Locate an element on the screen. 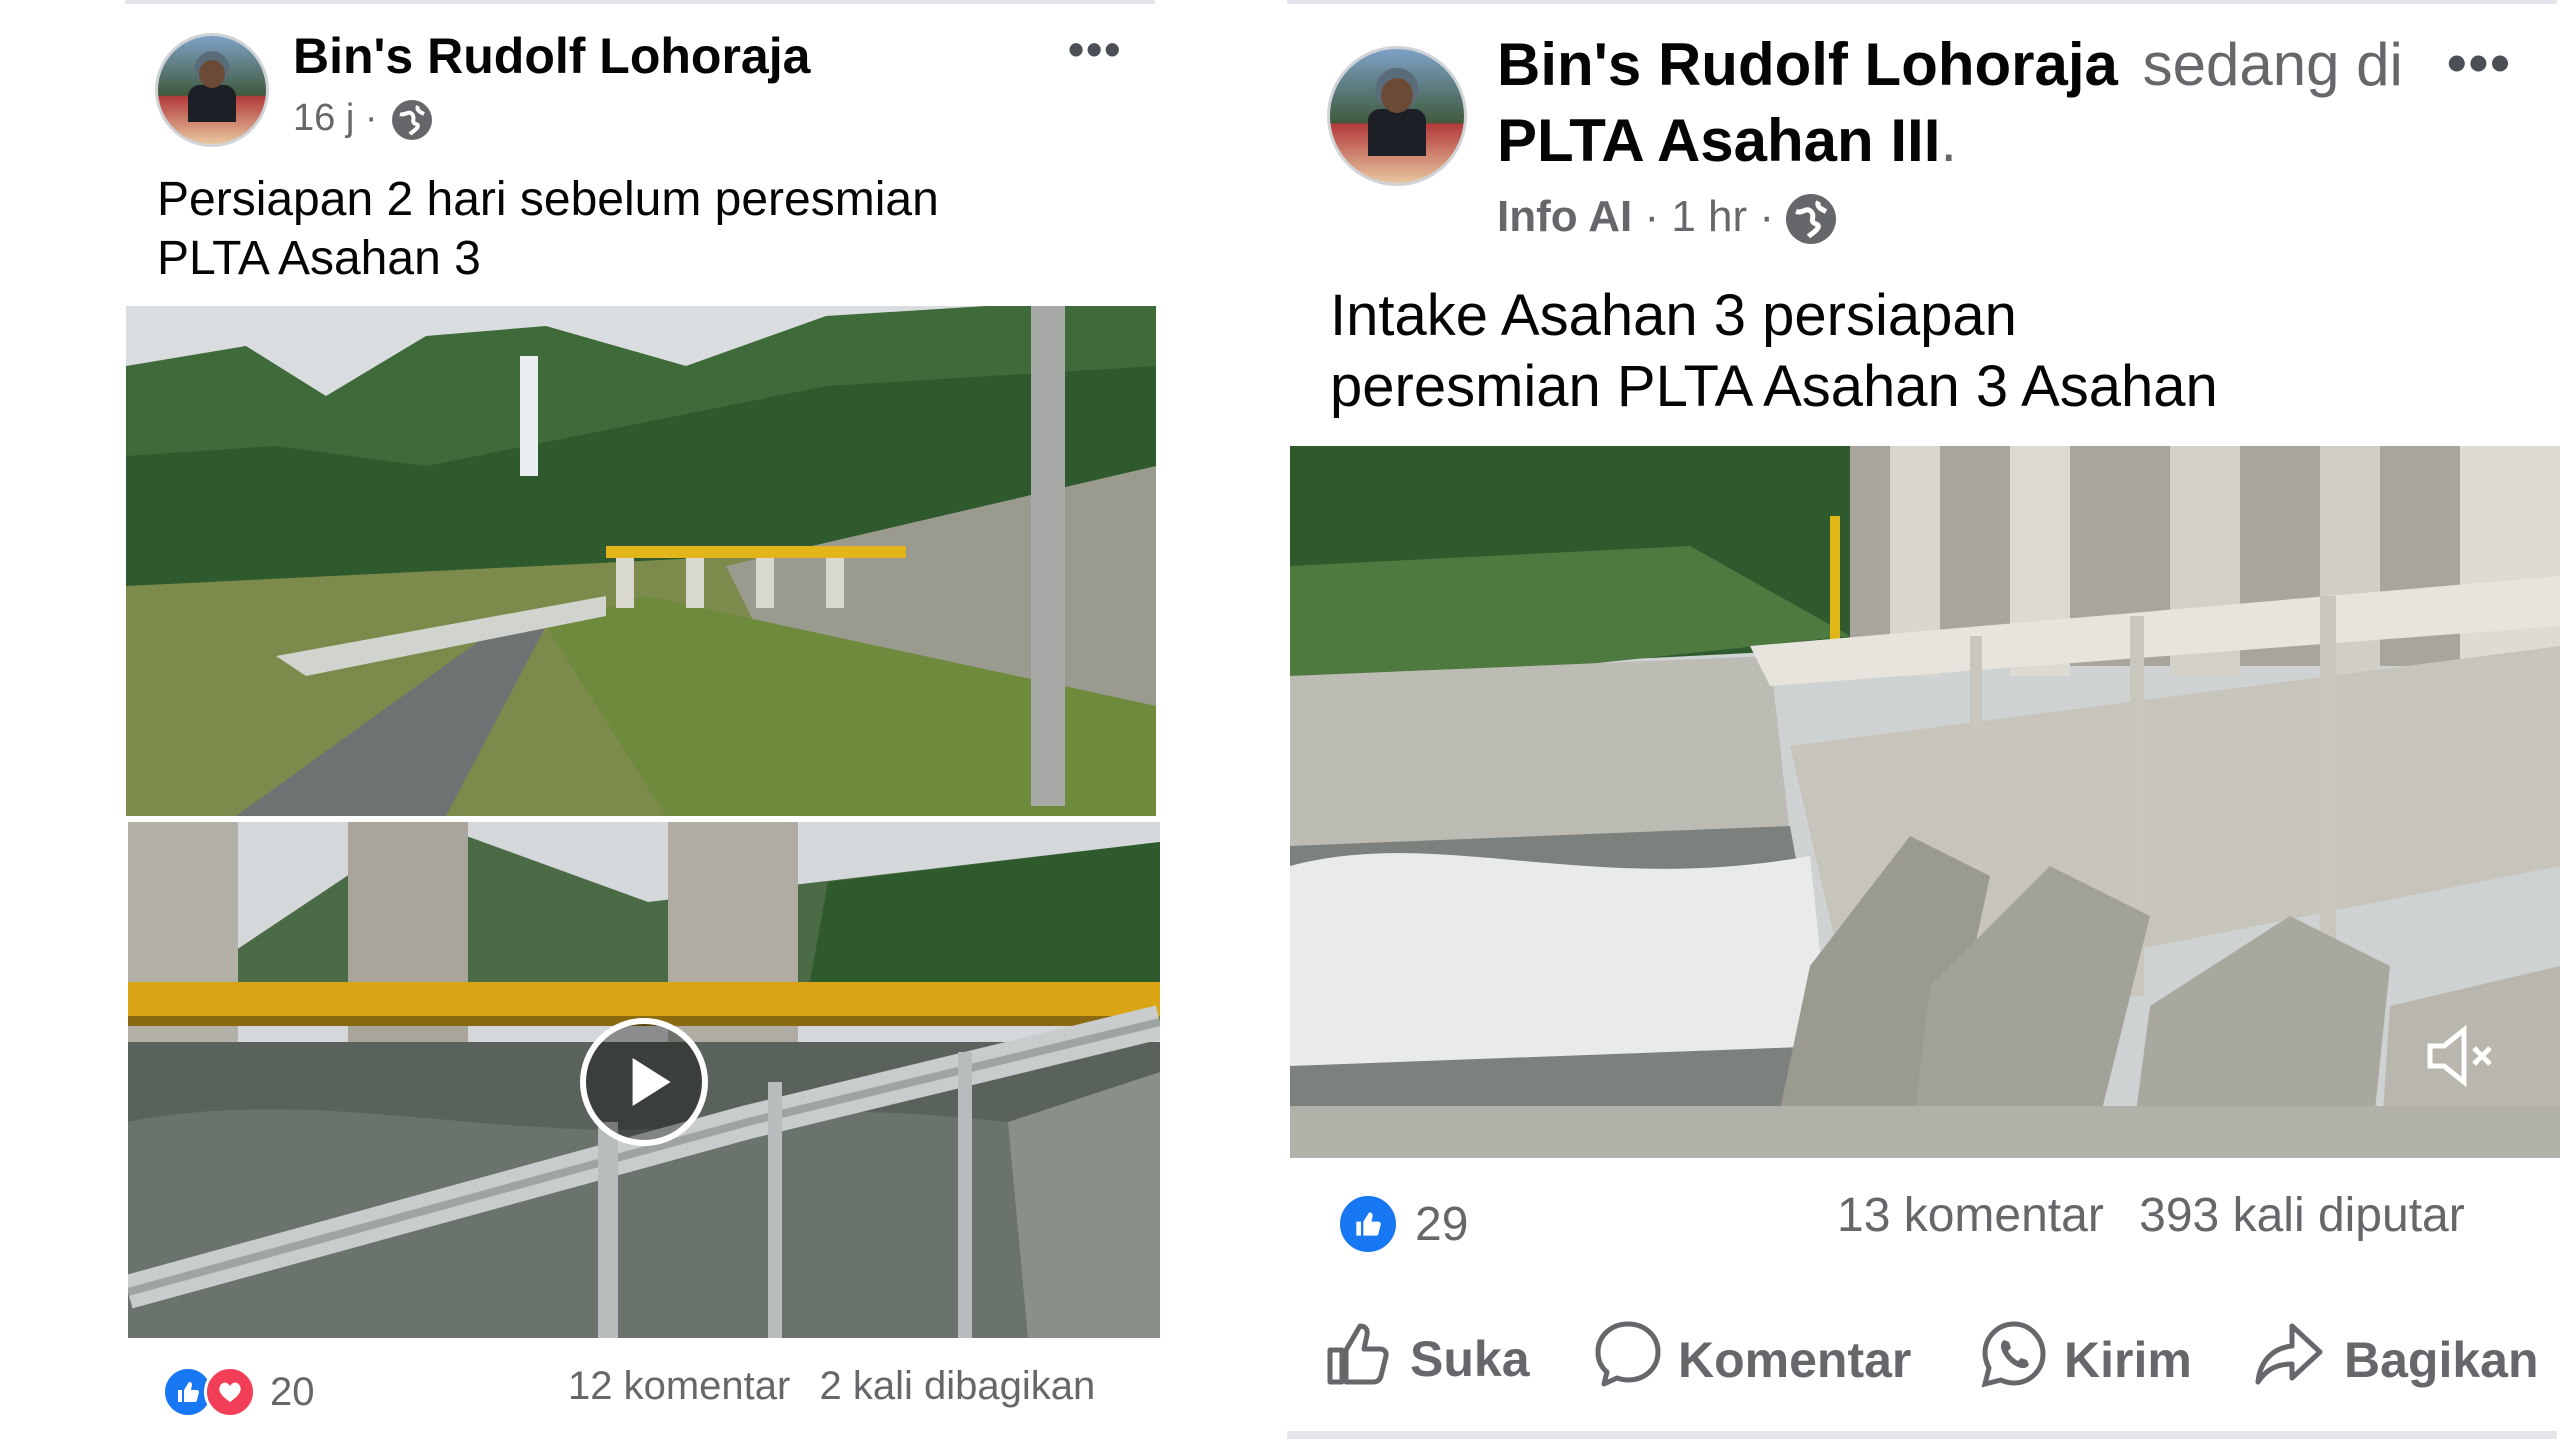 The image size is (2560, 1439). reaction-count: 29 is located at coordinates (1441, 1224).